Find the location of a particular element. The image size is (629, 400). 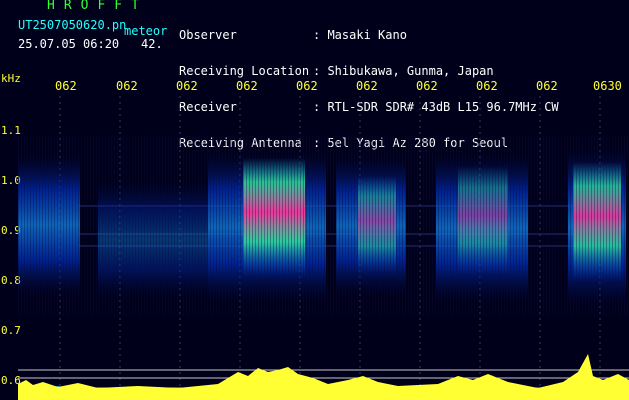

observer-label: Observer is located at coordinates (208, 35).